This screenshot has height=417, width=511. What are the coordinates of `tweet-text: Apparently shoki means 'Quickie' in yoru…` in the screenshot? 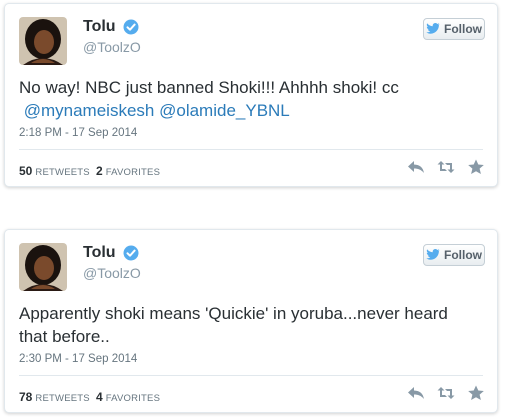 It's located at (249, 325).